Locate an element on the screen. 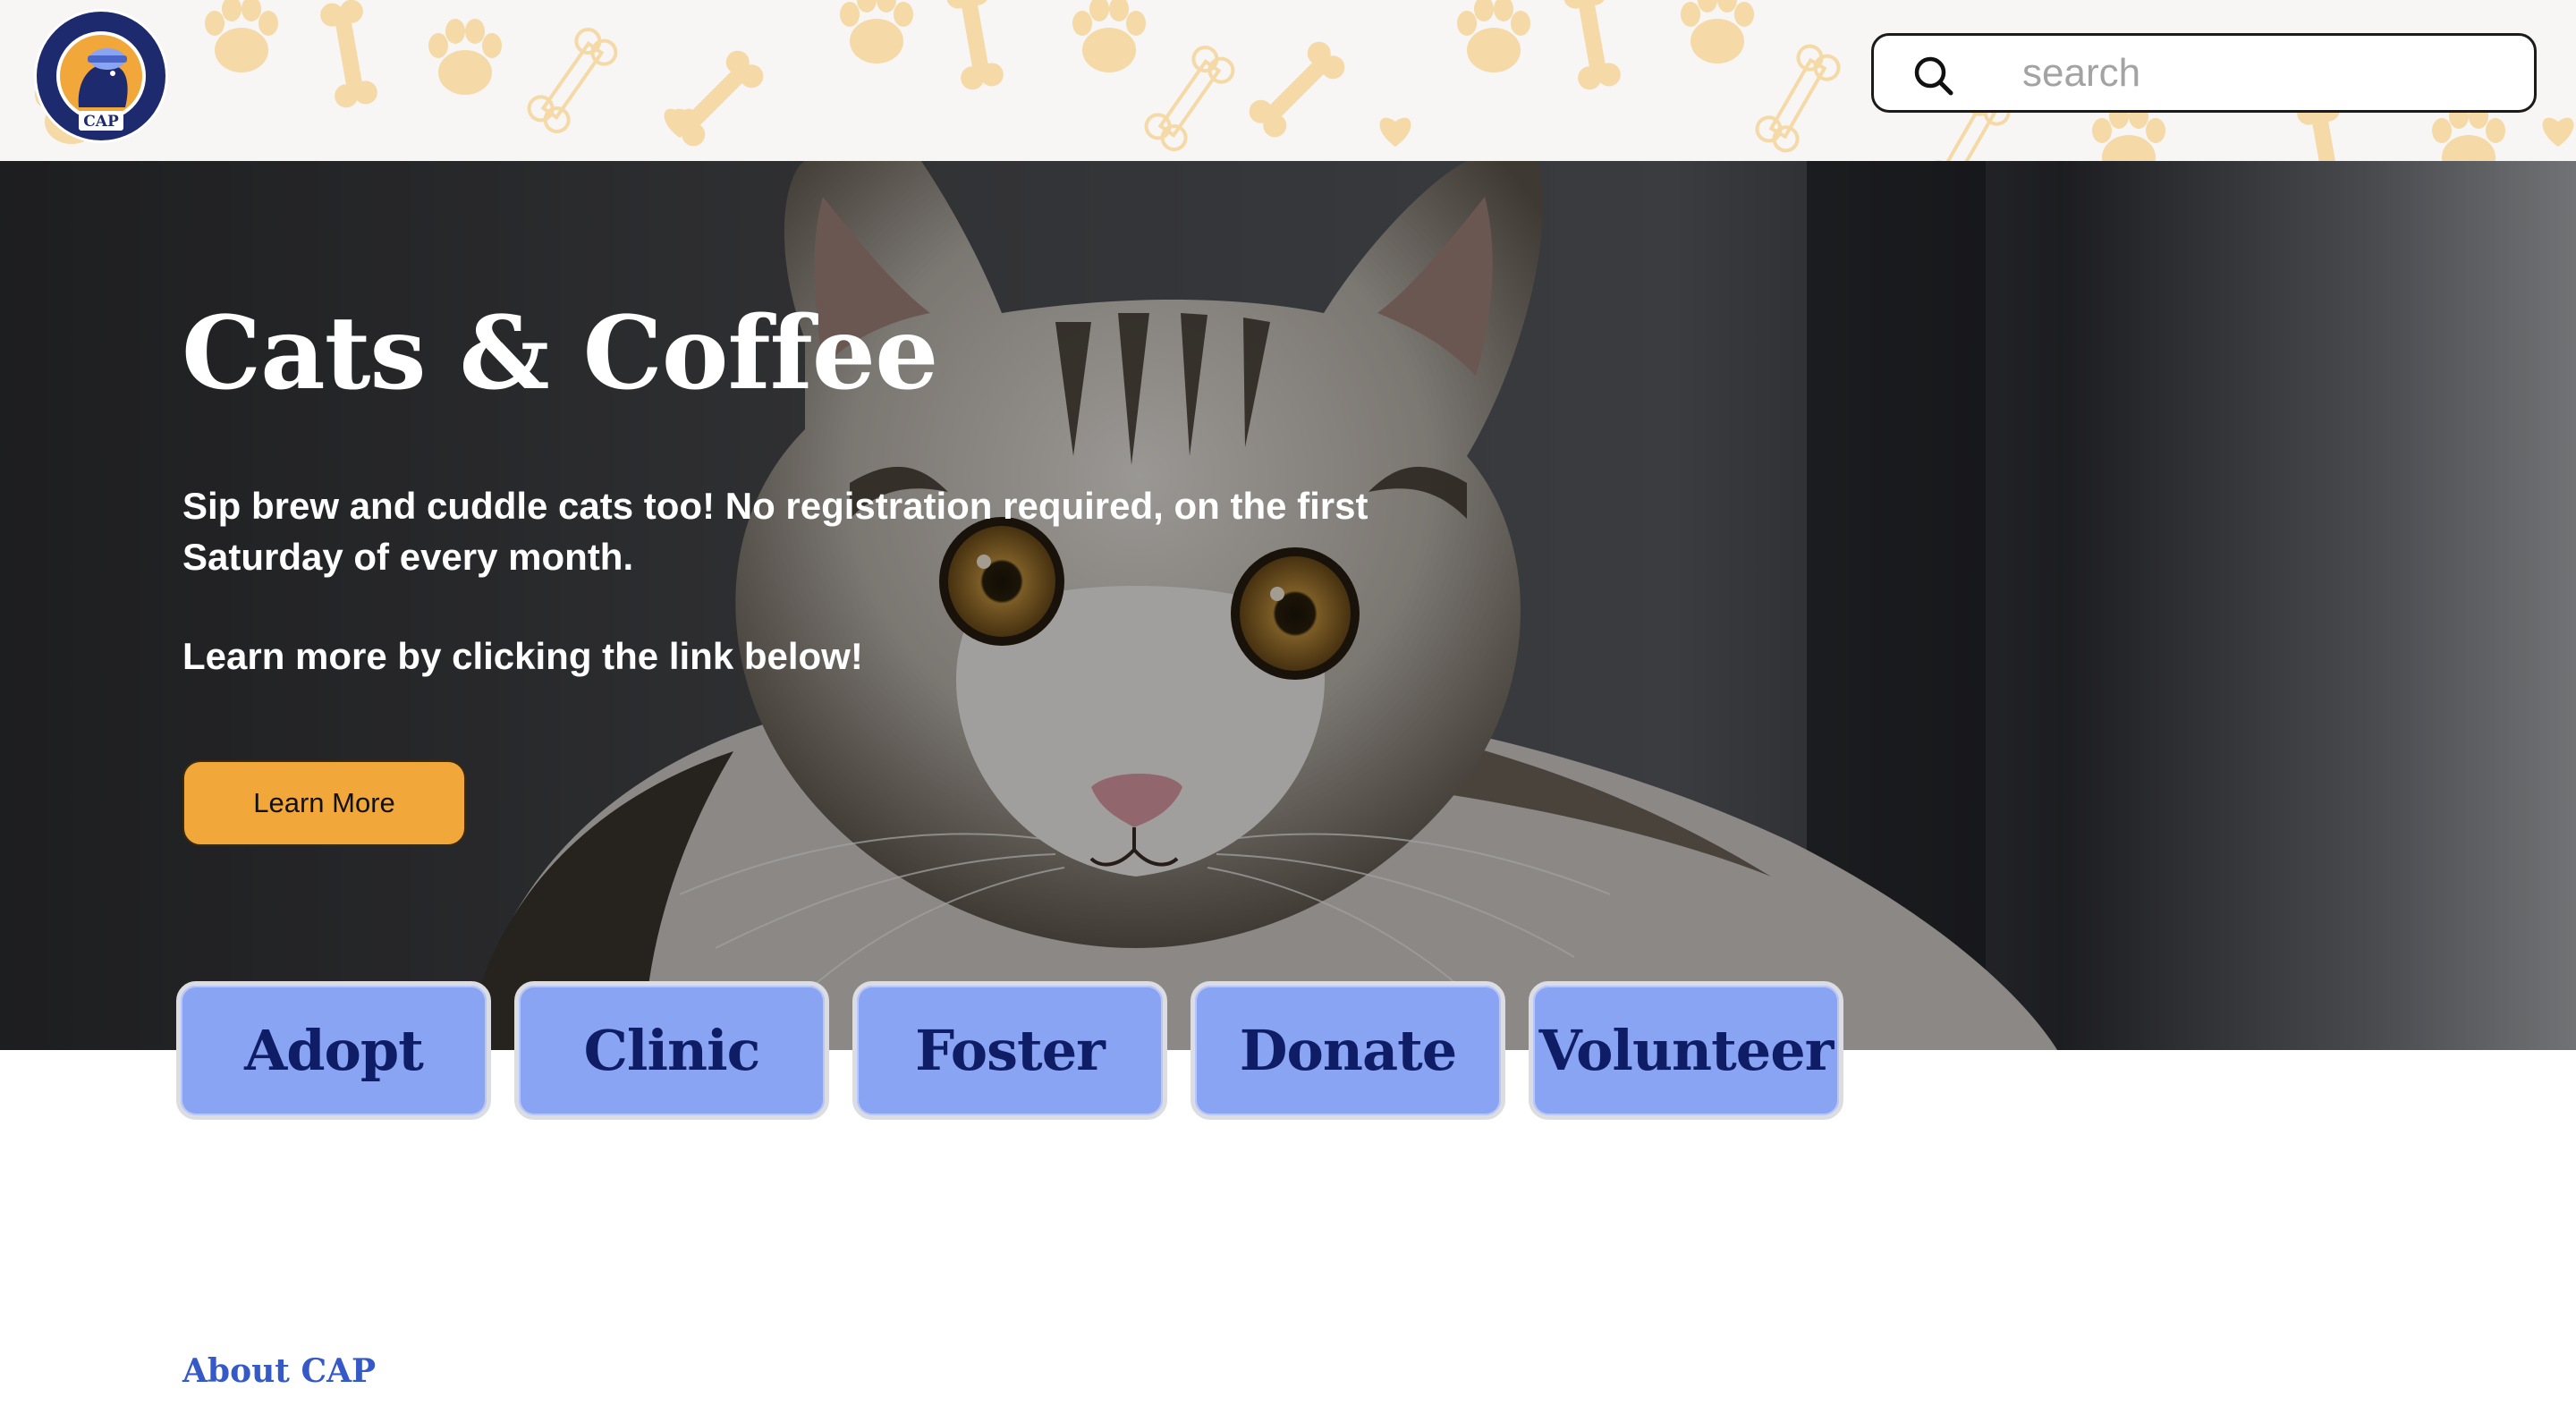  cap-logo: CAP is located at coordinates (101, 76).